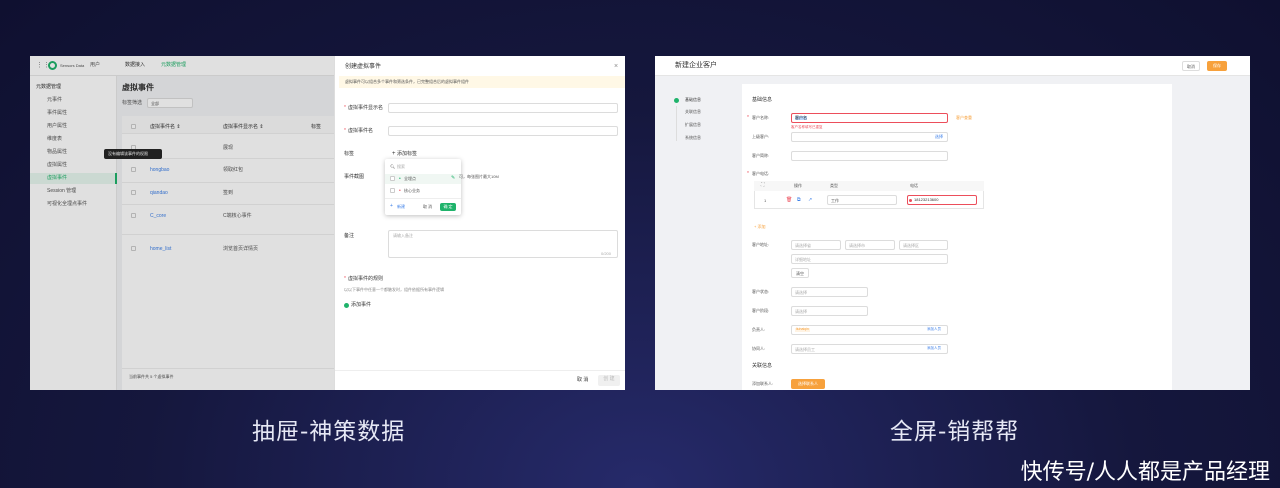 The width and height of the screenshot is (1280, 488). What do you see at coordinates (761, 173) in the screenshot?
I see `phone-label: 客户电话:` at bounding box center [761, 173].